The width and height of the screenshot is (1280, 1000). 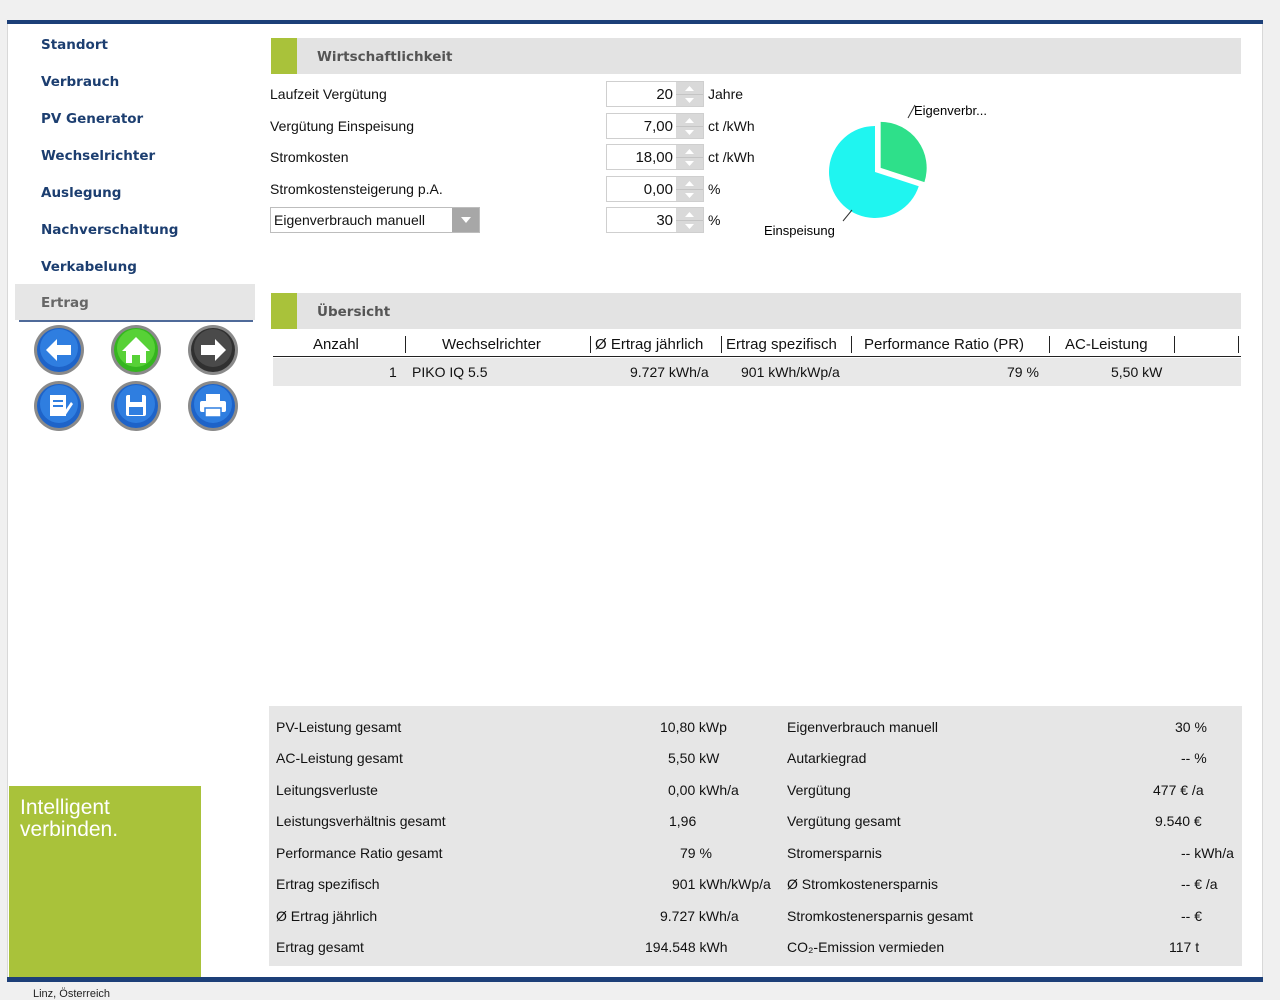 What do you see at coordinates (465, 220) in the screenshot?
I see `chevron-down-icon` at bounding box center [465, 220].